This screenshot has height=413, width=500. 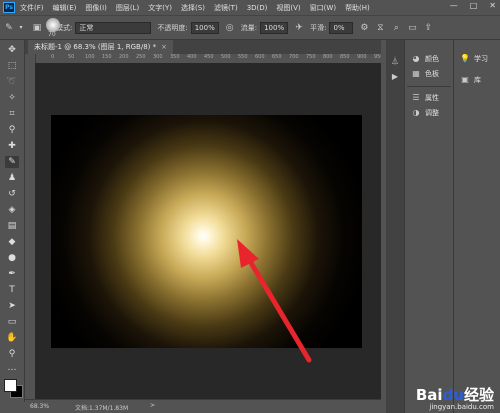 What do you see at coordinates (465, 79) in the screenshot?
I see `libraries-icon: ▣` at bounding box center [465, 79].